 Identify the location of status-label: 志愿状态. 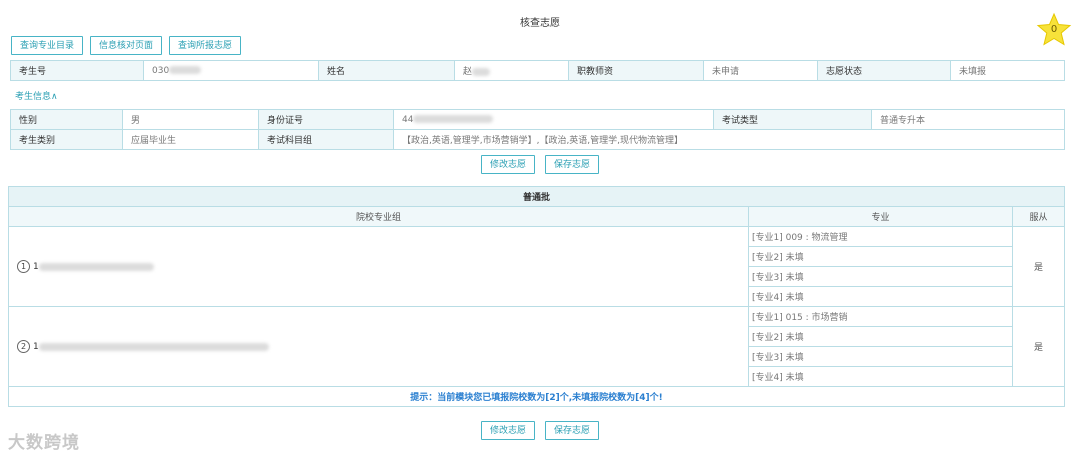
(884, 70).